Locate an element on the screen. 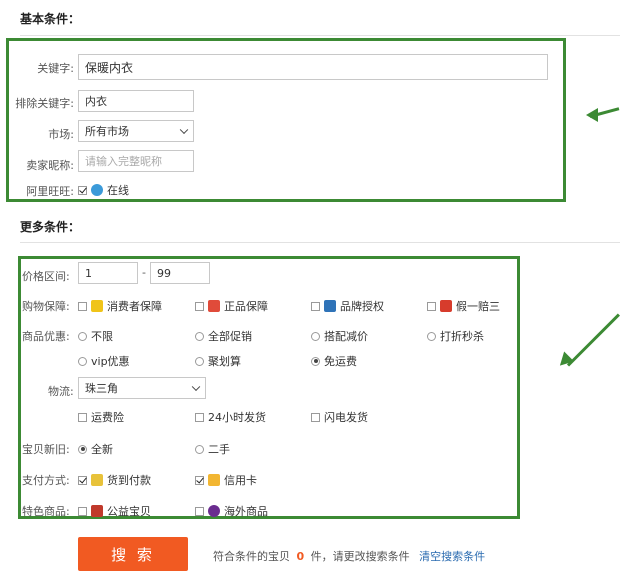 The width and height of the screenshot is (620, 577). payment-cod-checkbox is located at coordinates (82, 480).